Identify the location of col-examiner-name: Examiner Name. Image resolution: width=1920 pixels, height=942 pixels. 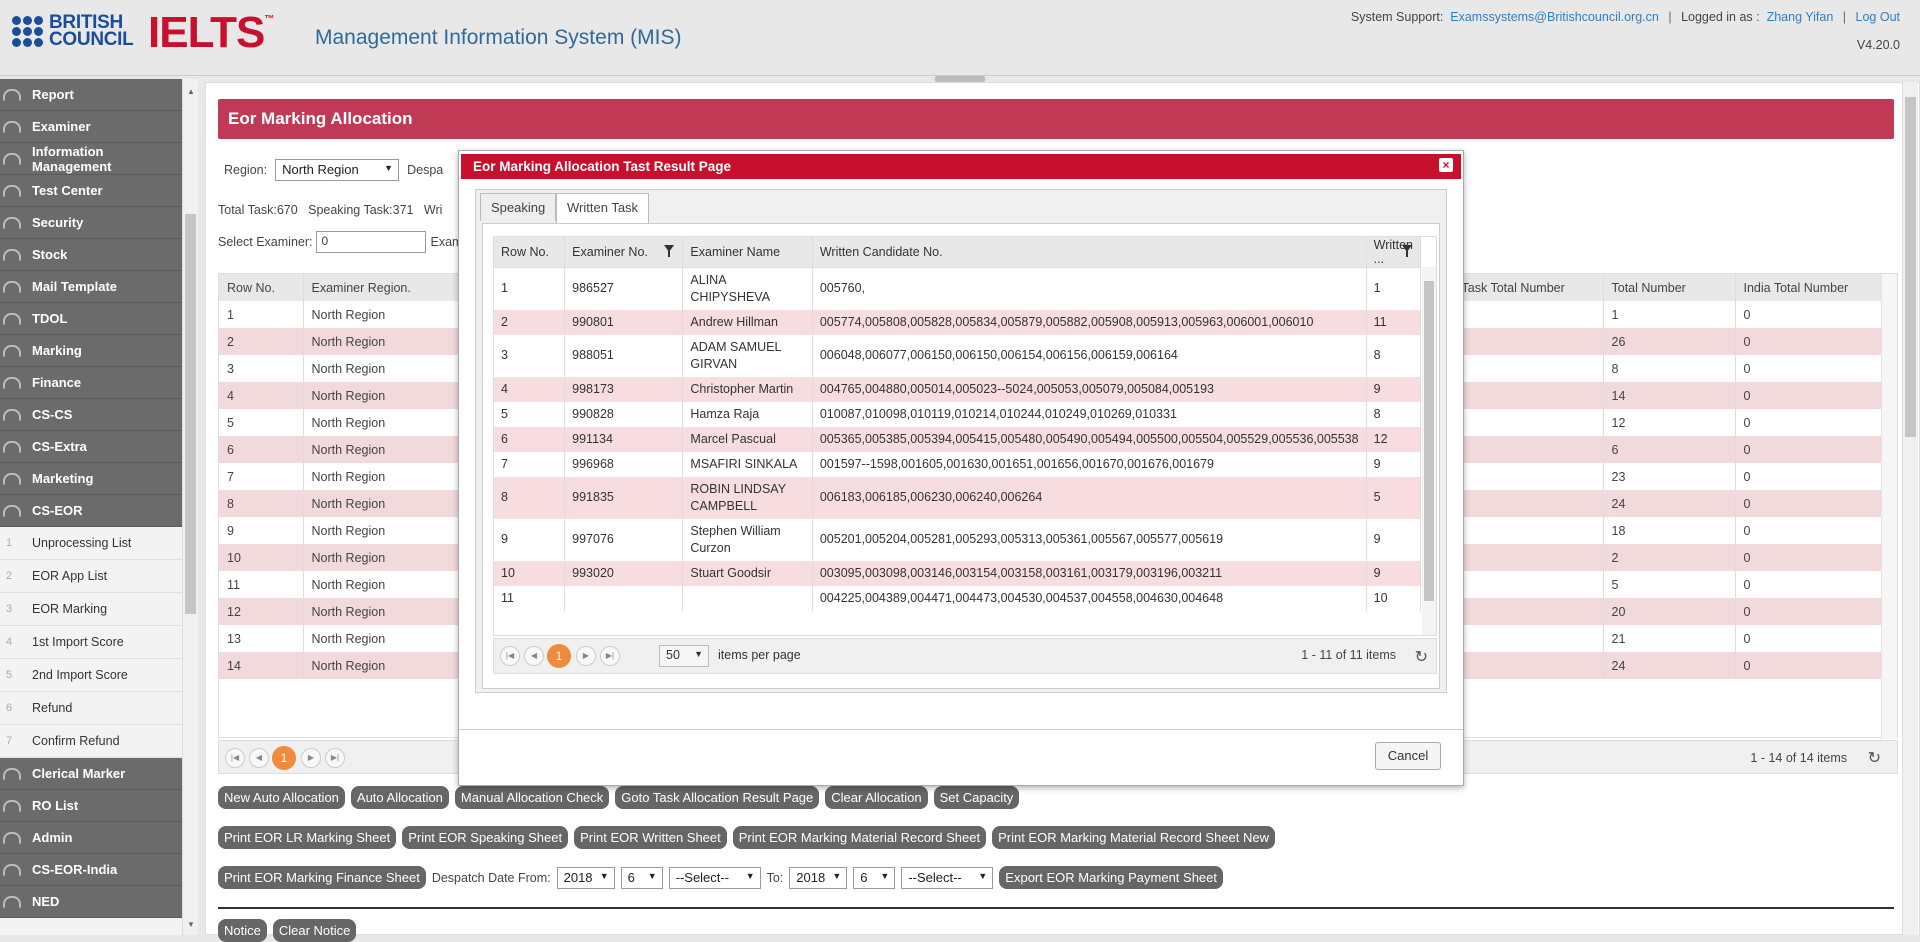
(747, 252).